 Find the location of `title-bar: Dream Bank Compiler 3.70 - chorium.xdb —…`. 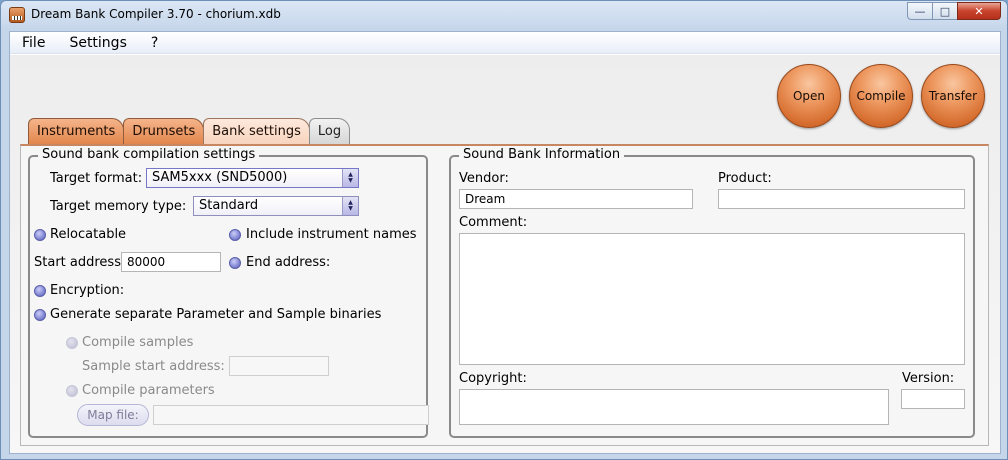

title-bar: Dream Bank Compiler 3.70 - chorium.xdb —… is located at coordinates (504, 15).